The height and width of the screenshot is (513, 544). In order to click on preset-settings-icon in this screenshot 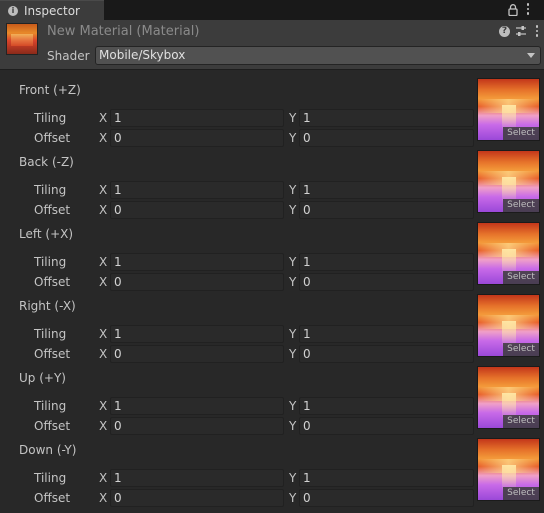, I will do `click(521, 31)`.